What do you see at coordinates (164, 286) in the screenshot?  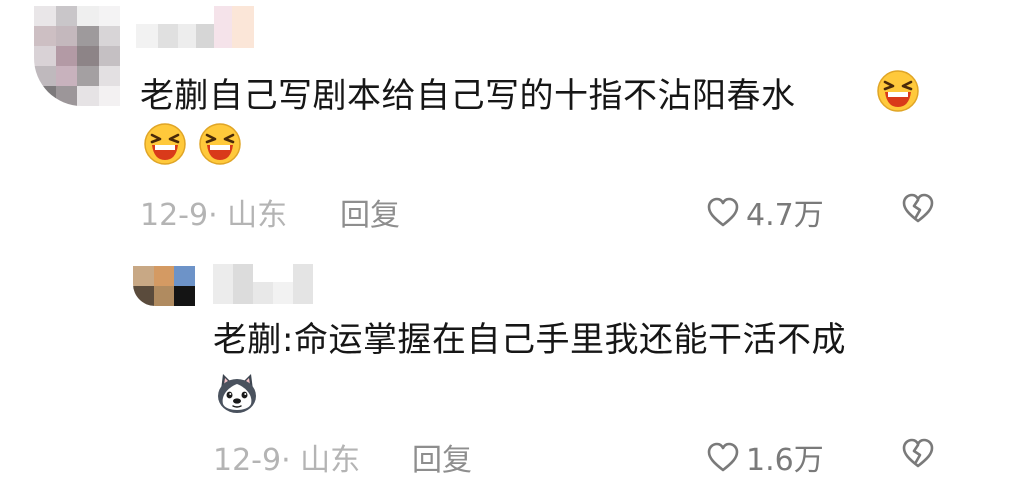 I see `reply-commenter-avatar` at bounding box center [164, 286].